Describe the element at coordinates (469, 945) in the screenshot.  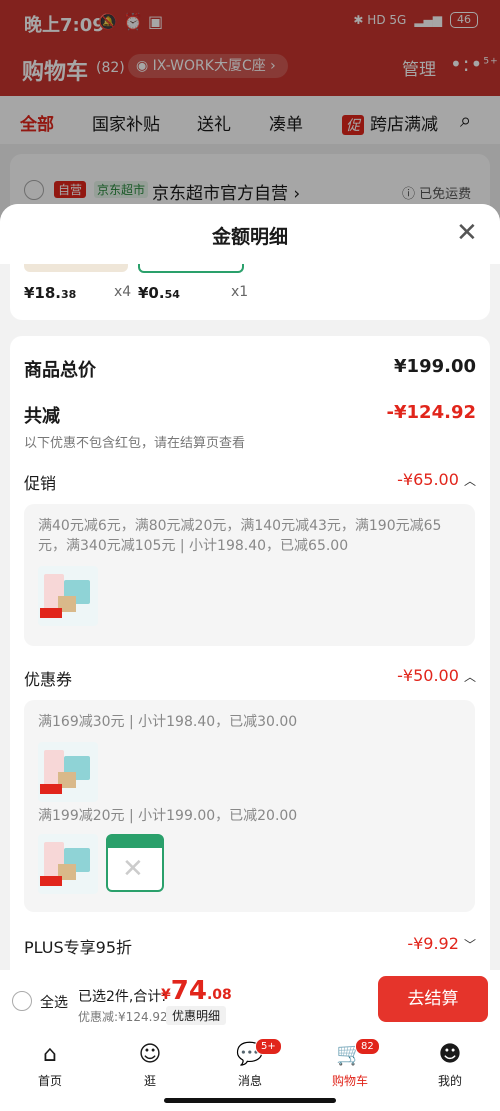
I see `chevron-down-icon: ﹀` at that location.